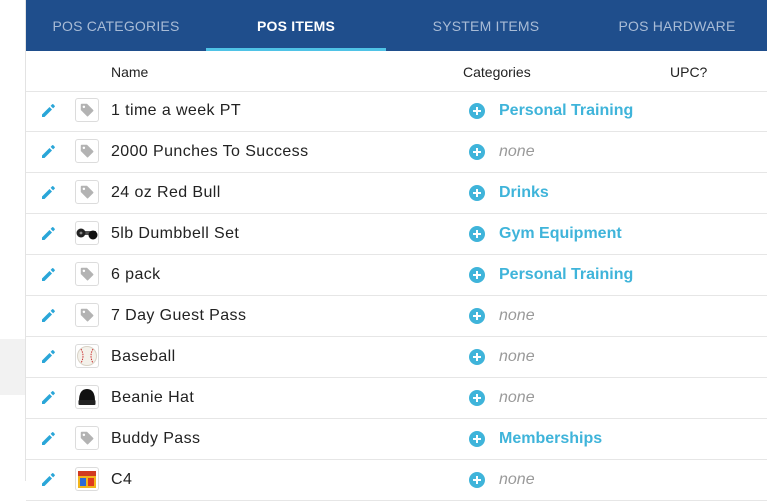 The height and width of the screenshot is (501, 767). I want to click on table-row: 7 Day Guest Pass none, so click(396, 316).